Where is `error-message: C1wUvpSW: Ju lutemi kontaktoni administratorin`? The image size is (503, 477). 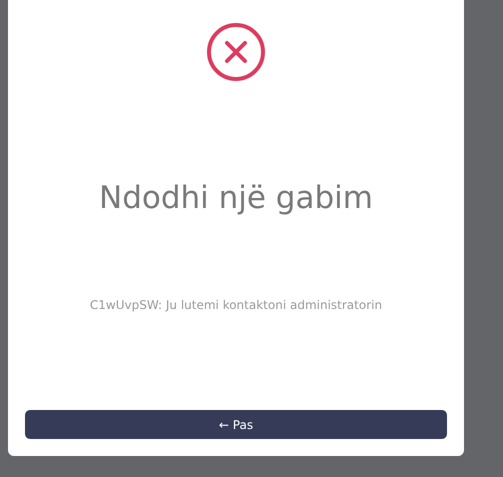 error-message: C1wUvpSW: Ju lutemi kontaktoni administratorin is located at coordinates (236, 305).